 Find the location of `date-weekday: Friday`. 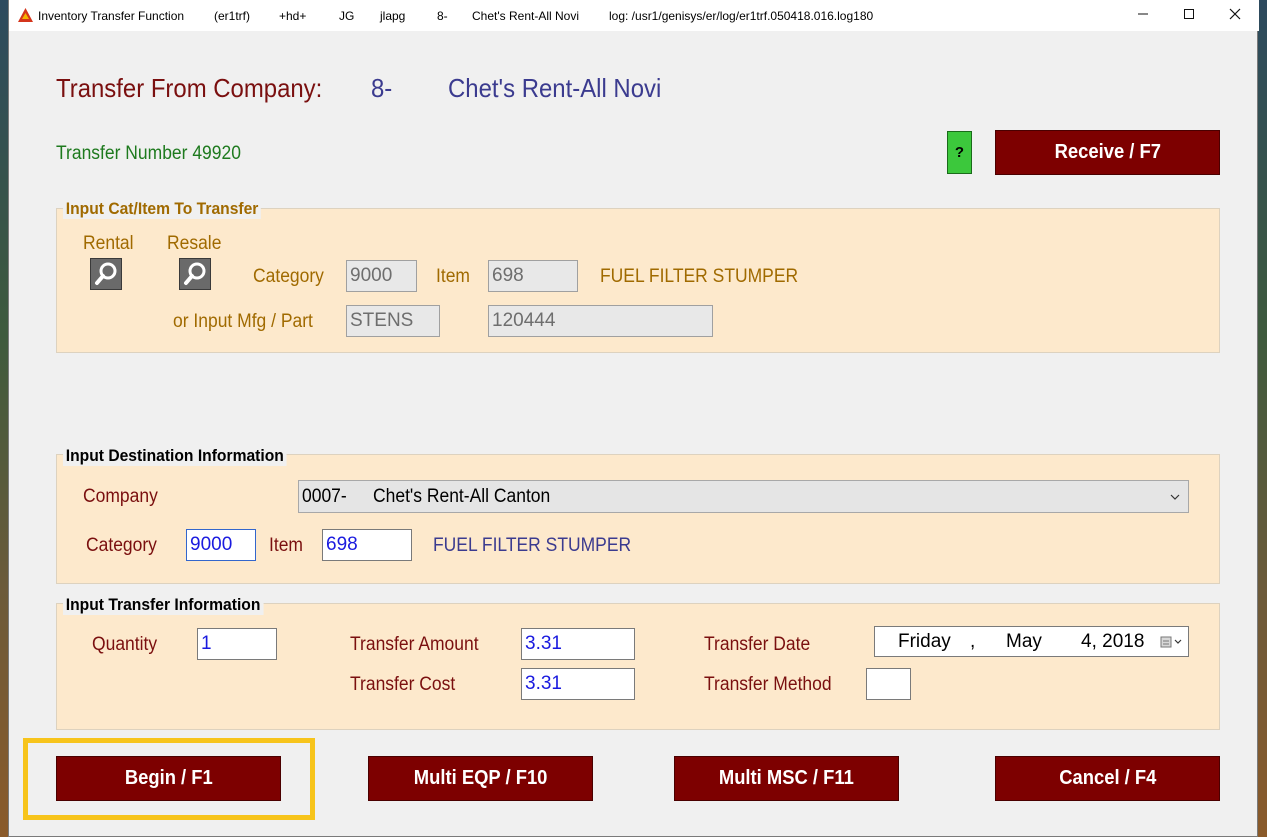

date-weekday: Friday is located at coordinates (924, 641).